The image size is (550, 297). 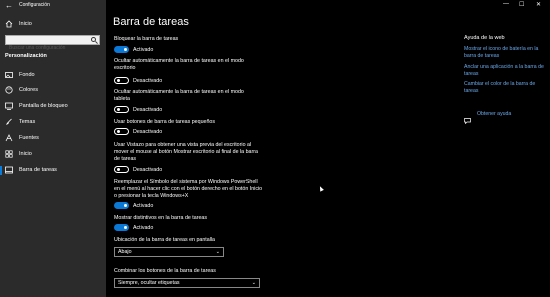 What do you see at coordinates (149, 283) in the screenshot?
I see `combine-value: Siempre, ocultar etiquetas` at bounding box center [149, 283].